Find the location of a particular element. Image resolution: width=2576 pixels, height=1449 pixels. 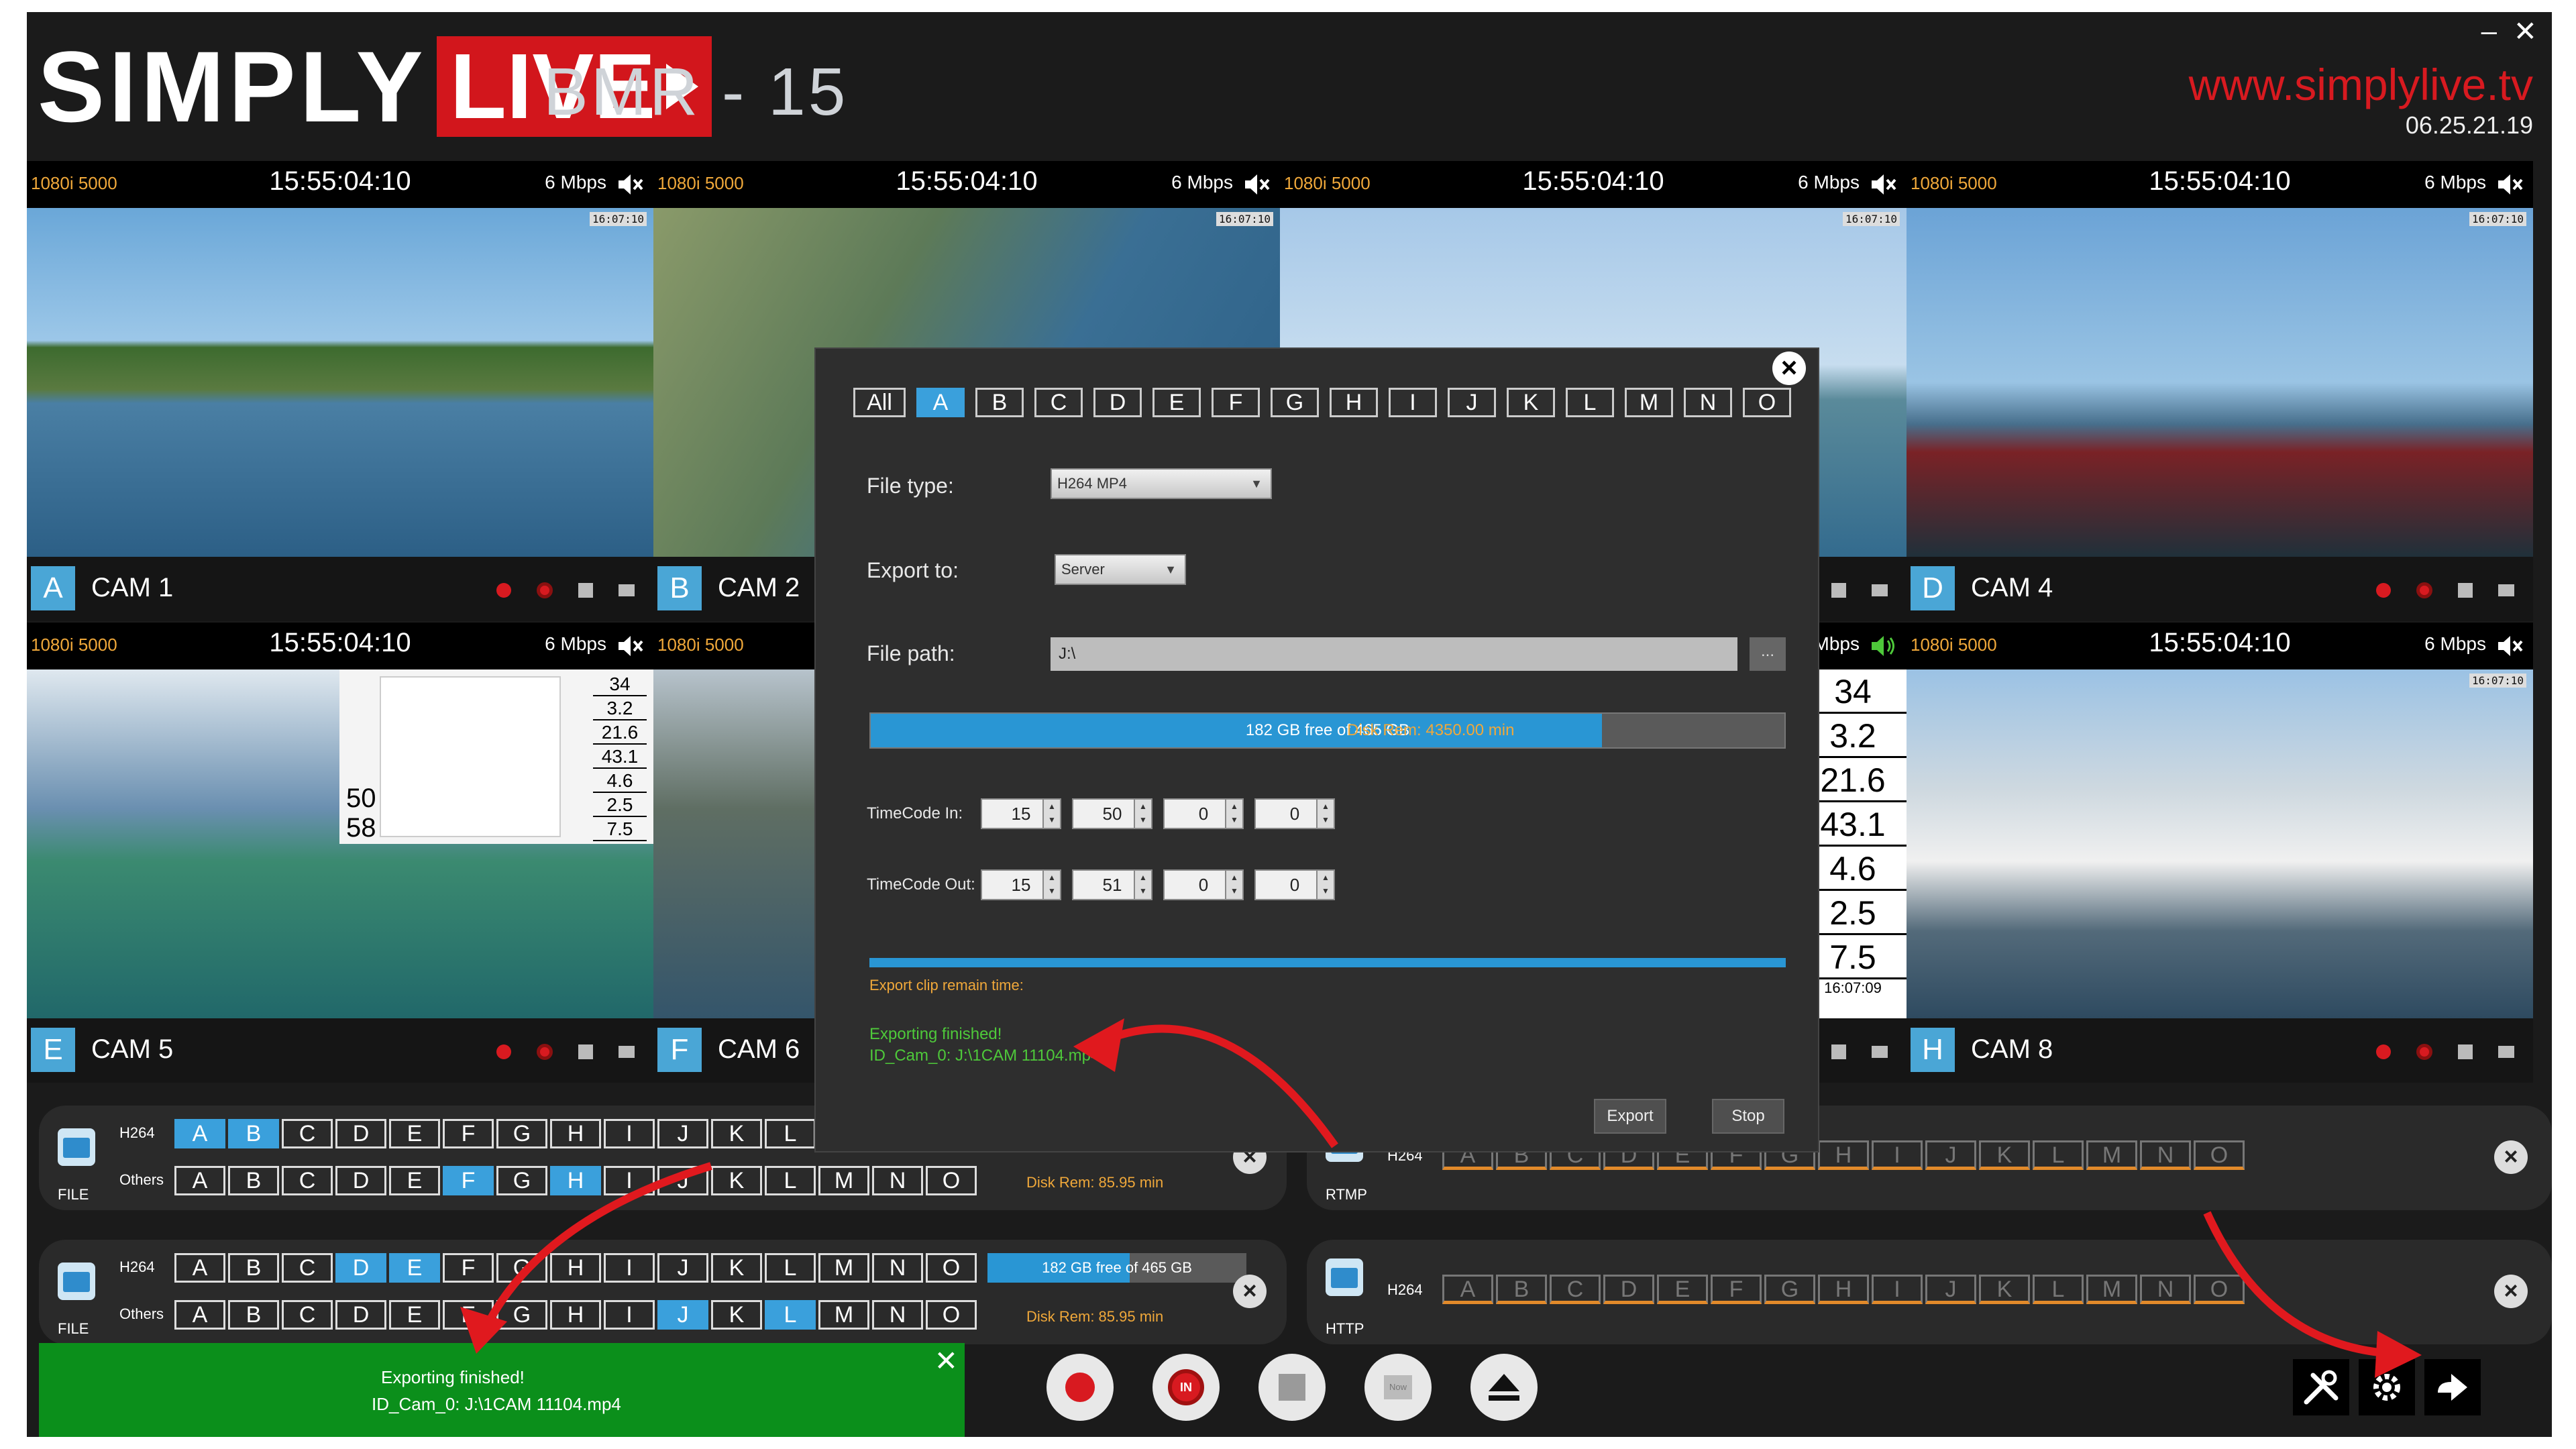

export-button: Export is located at coordinates (1630, 1116).